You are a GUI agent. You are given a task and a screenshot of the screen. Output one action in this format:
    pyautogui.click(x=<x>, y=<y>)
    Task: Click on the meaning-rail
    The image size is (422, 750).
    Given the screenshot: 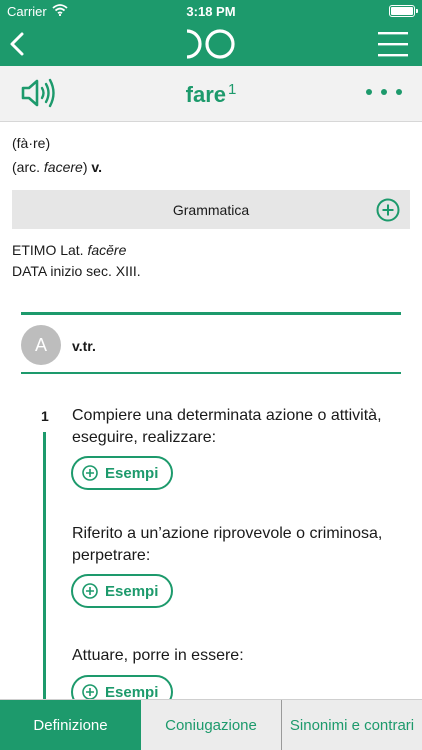 What is the action you would take?
    pyautogui.click(x=44, y=567)
    